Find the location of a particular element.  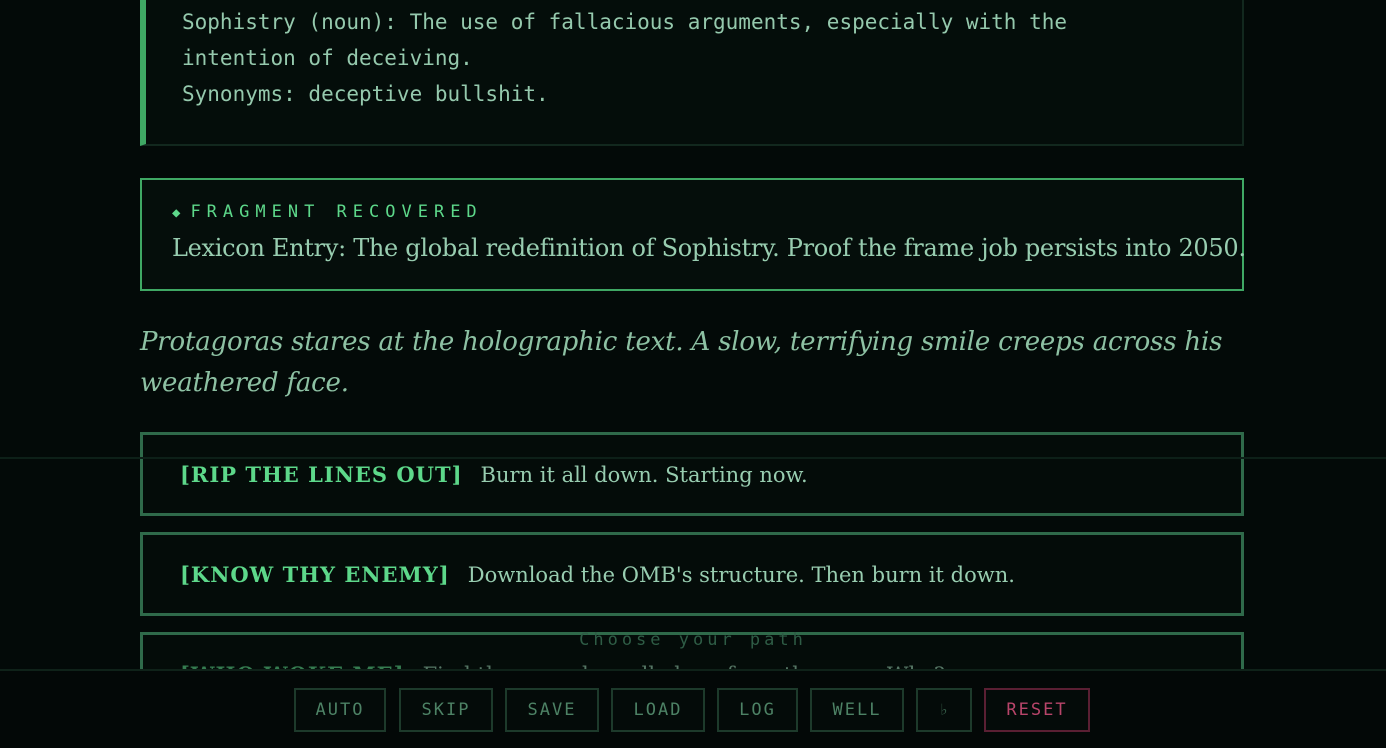

narration-line-2: weathered face. is located at coordinates (244, 383).